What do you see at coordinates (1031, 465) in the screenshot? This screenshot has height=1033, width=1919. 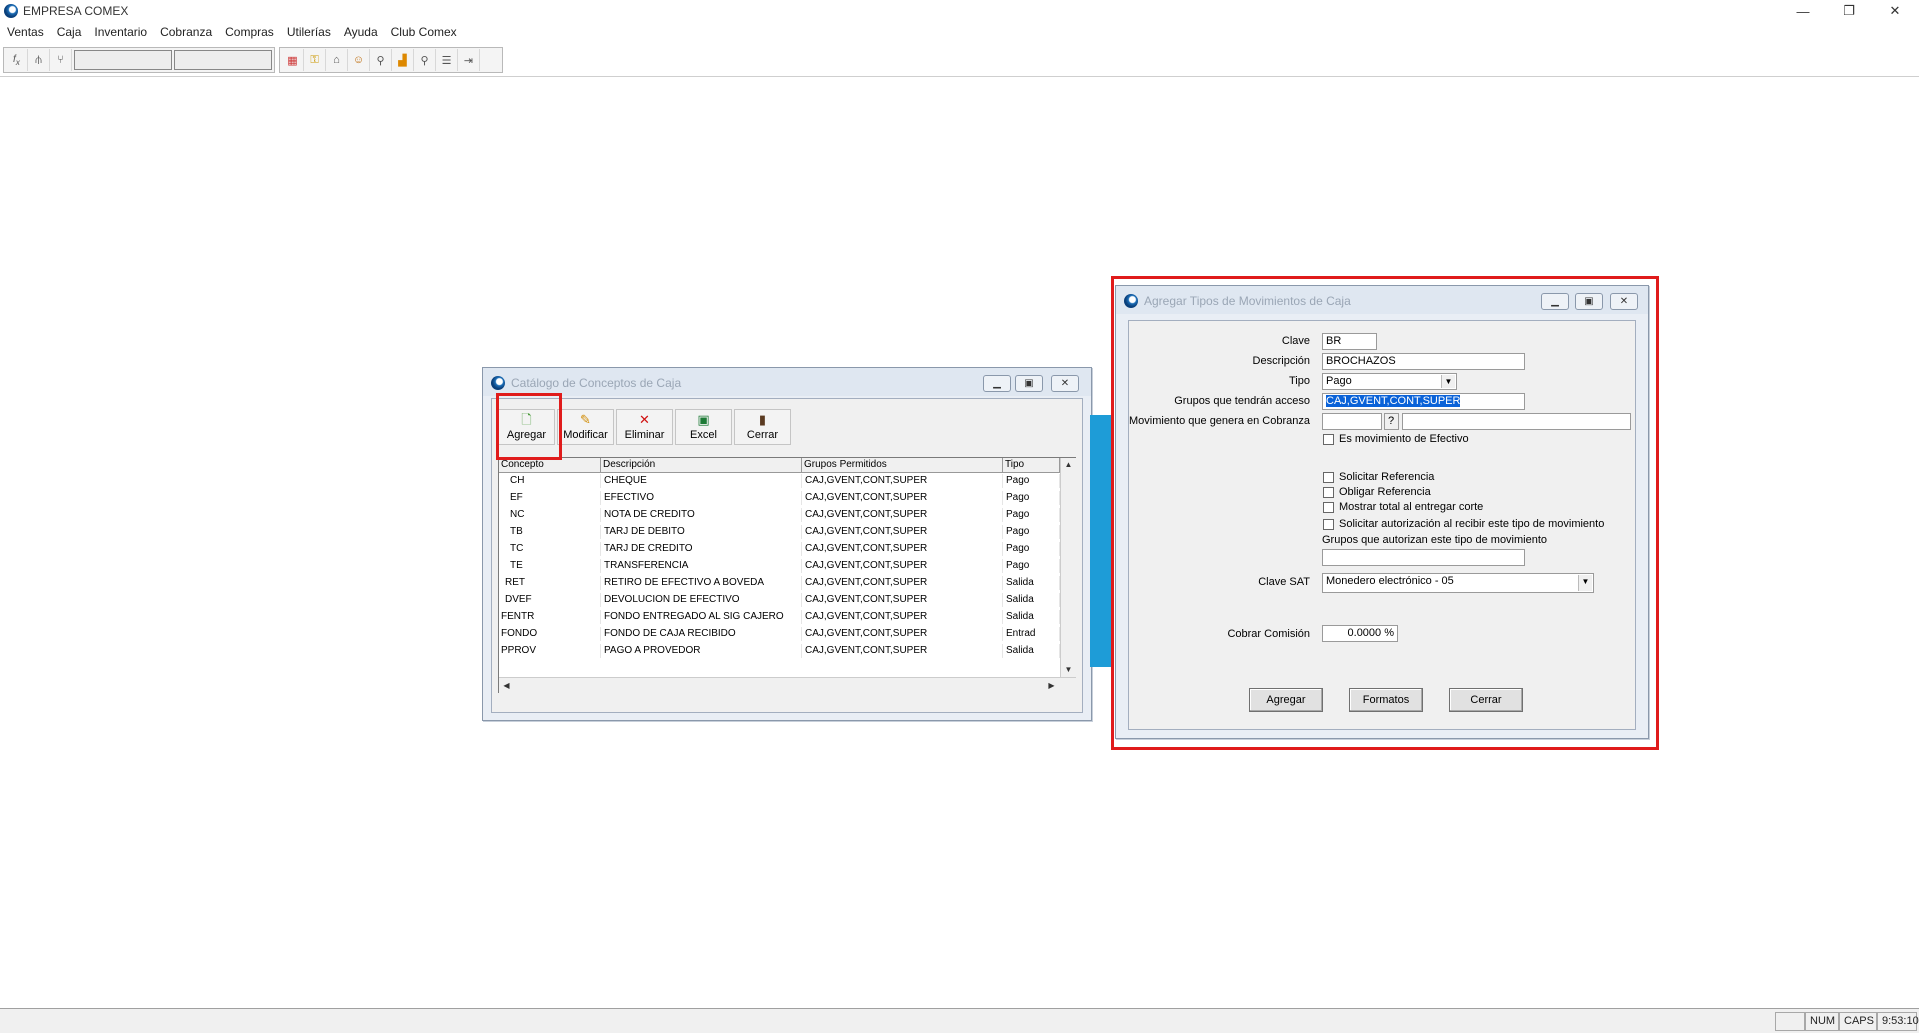 I see `col-tipo: Tipo` at bounding box center [1031, 465].